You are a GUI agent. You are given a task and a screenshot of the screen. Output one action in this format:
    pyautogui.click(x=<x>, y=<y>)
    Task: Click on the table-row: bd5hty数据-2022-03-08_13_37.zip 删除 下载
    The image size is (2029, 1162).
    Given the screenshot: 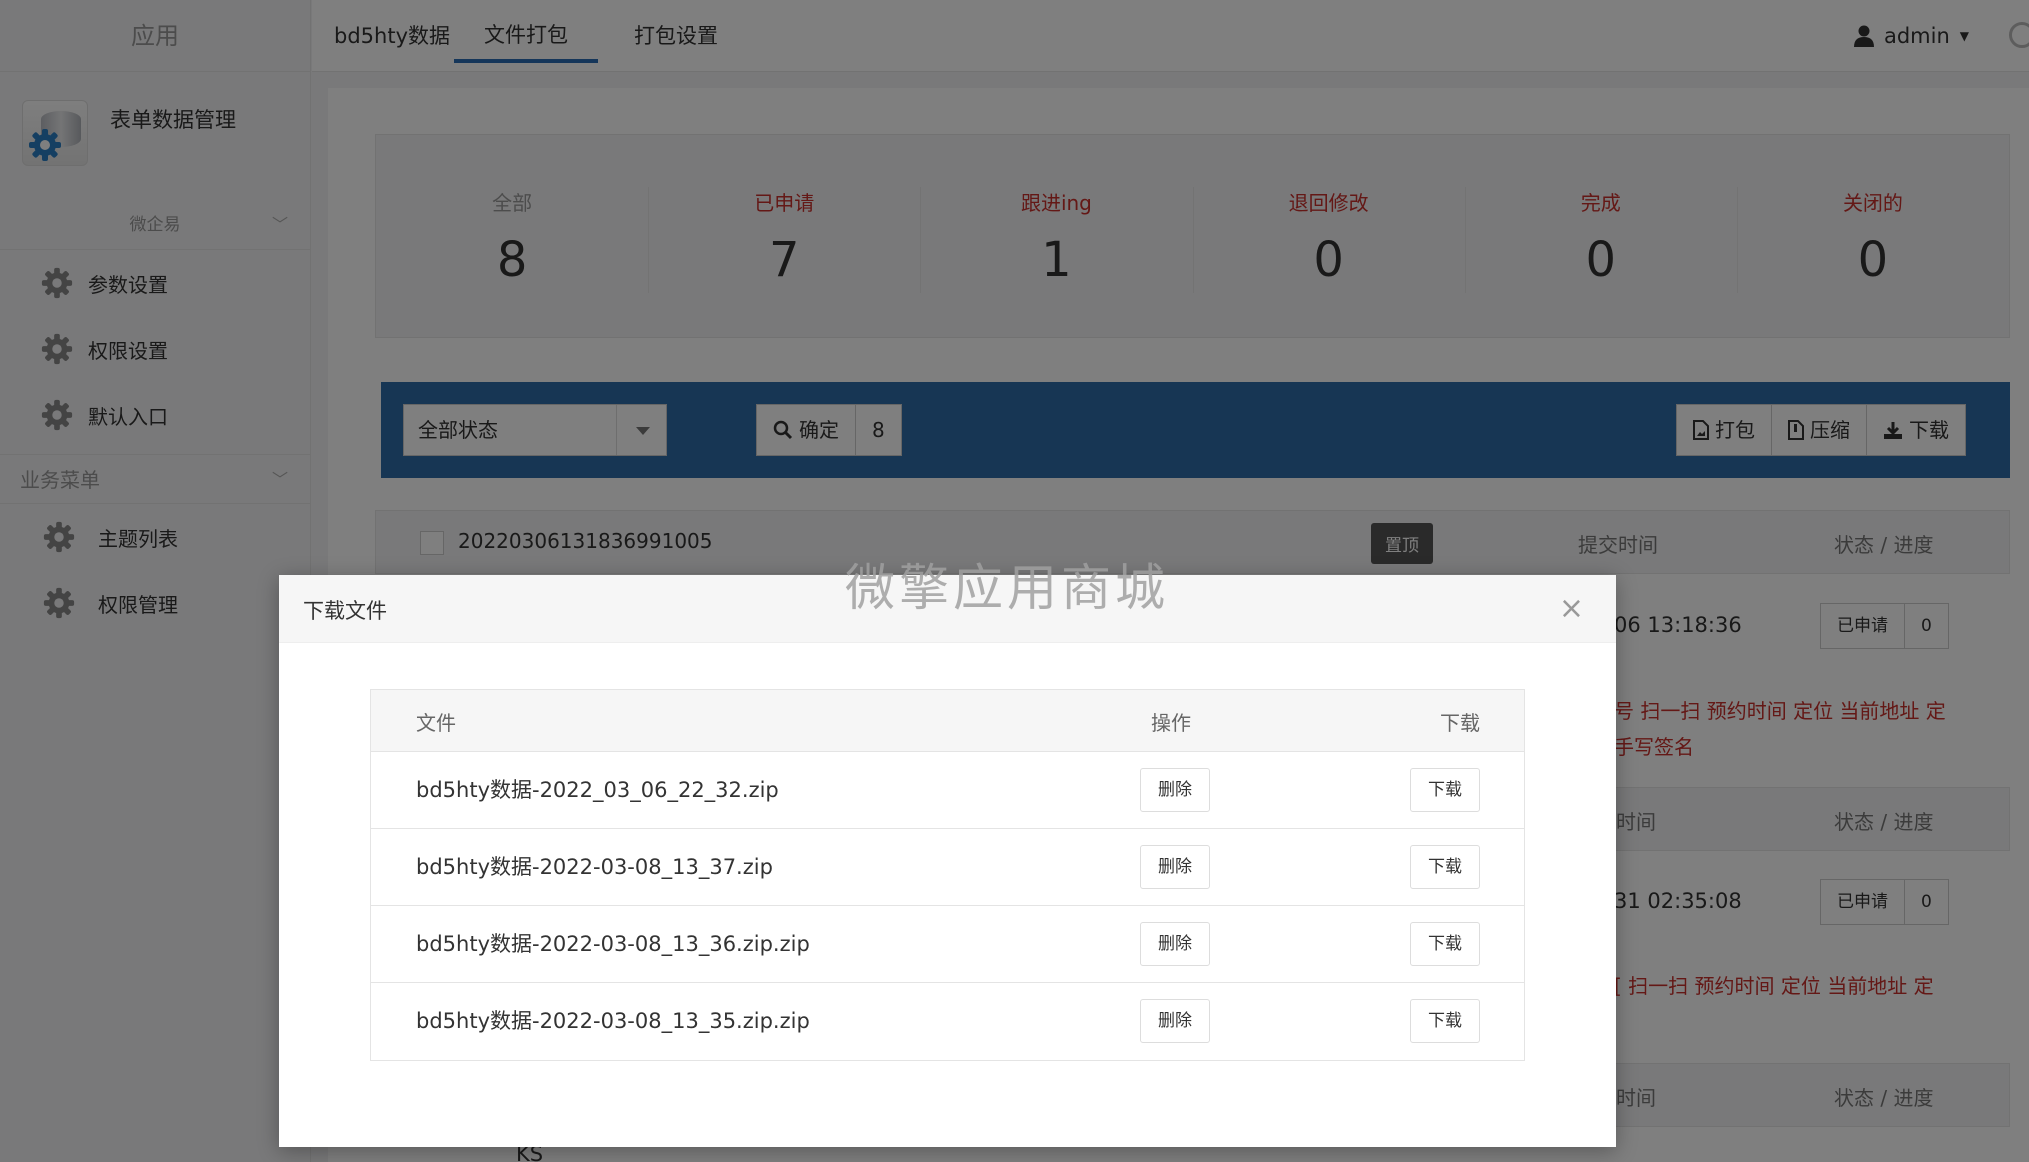 What is the action you would take?
    pyautogui.click(x=947, y=867)
    